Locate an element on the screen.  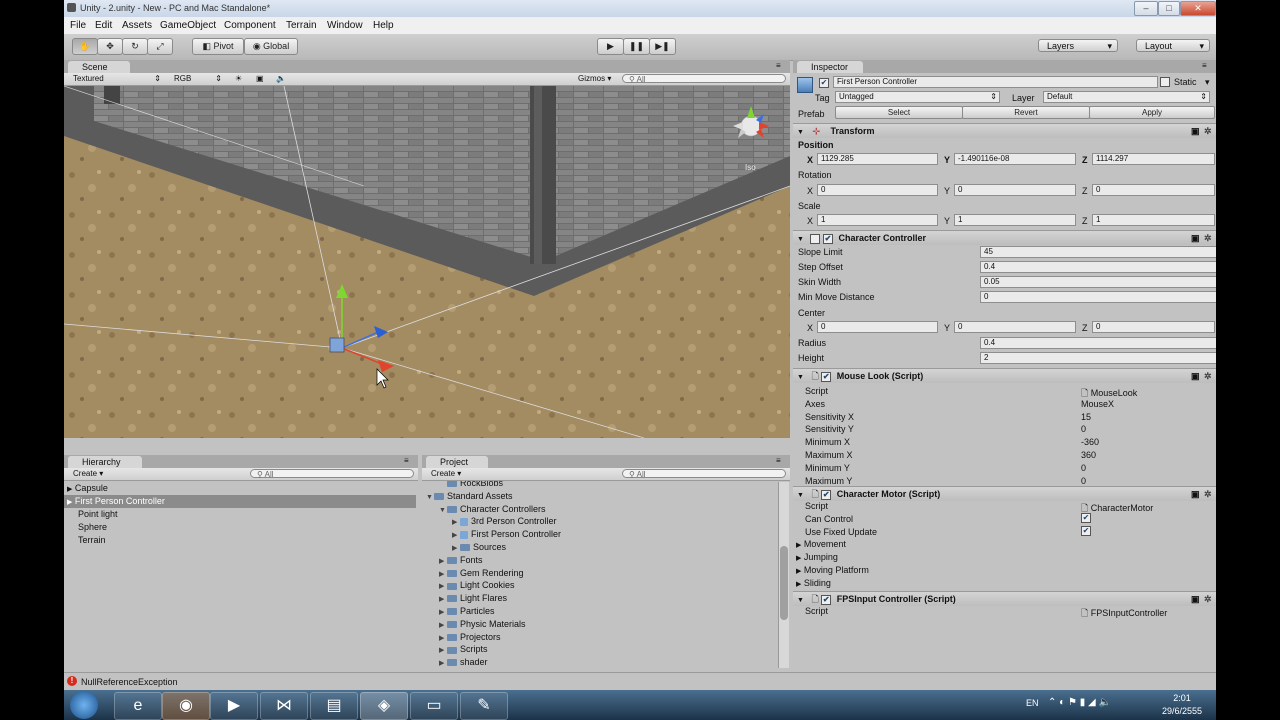
project-item: RockBlobs is located at coordinates (471, 485).